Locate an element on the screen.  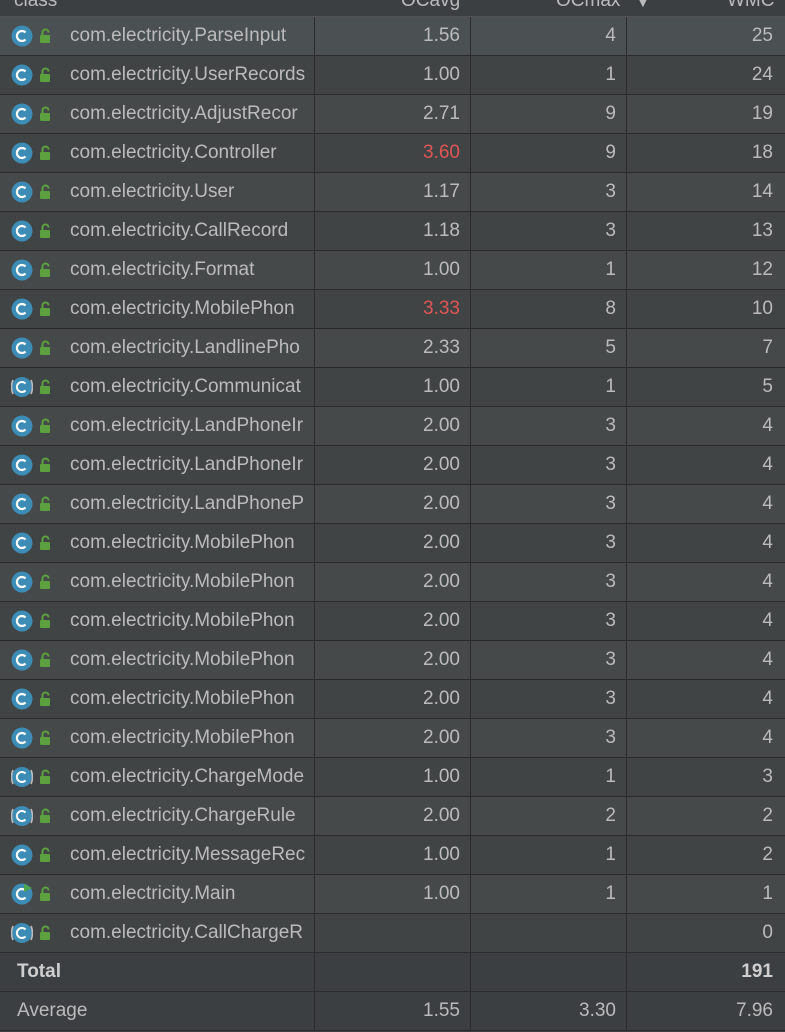
class-cell: com.electricity.User is located at coordinates (157, 192).